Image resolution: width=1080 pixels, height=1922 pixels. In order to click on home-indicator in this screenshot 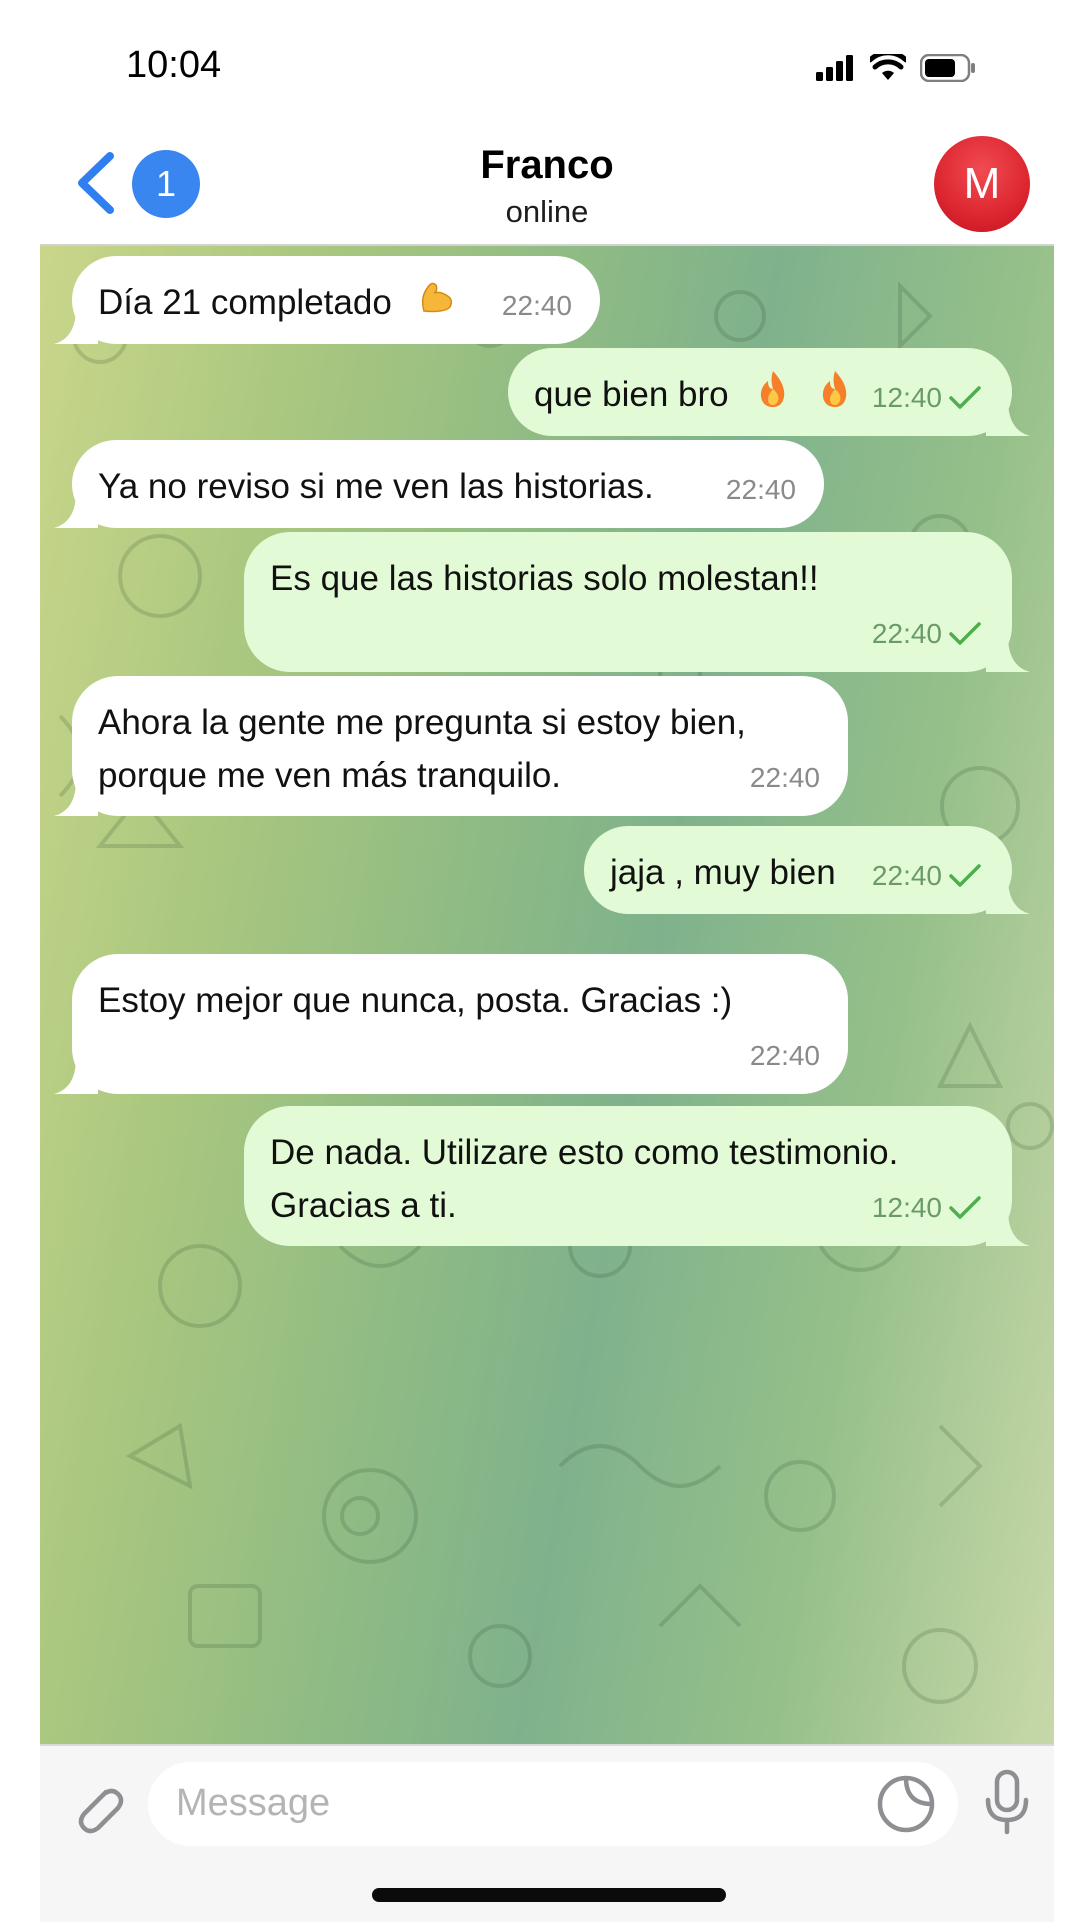, I will do `click(549, 1895)`.